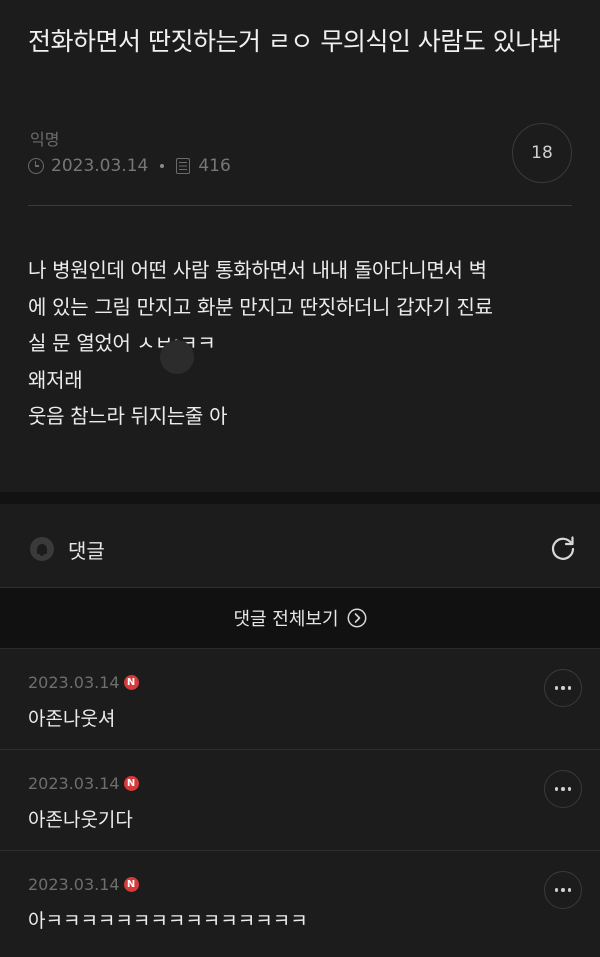 This screenshot has height=957, width=600. Describe the element at coordinates (286, 619) in the screenshot. I see `view-all-label: 댓글 전체보기` at that location.